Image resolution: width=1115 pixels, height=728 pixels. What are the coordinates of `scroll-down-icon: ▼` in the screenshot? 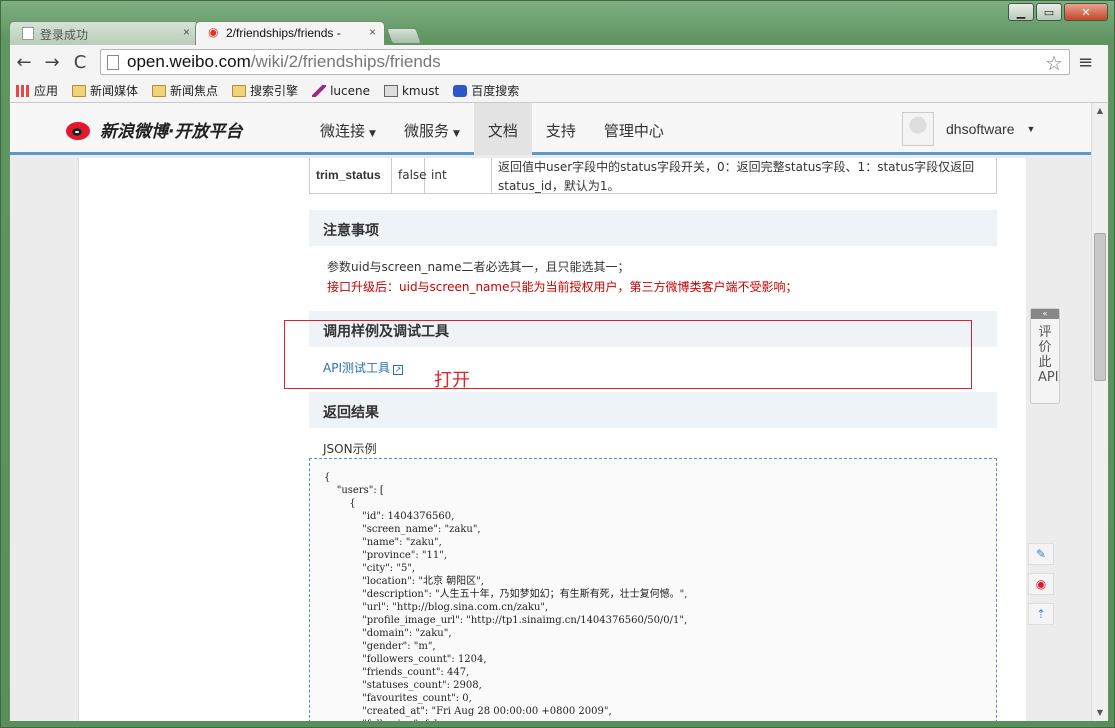 It's located at (1100, 713).